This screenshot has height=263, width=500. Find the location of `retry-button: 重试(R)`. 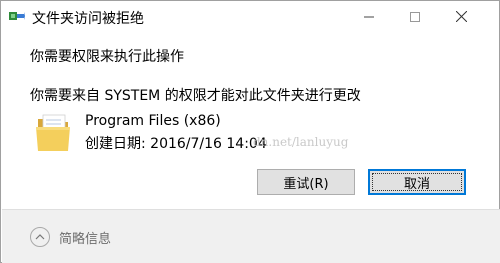

retry-button: 重试(R) is located at coordinates (306, 182).